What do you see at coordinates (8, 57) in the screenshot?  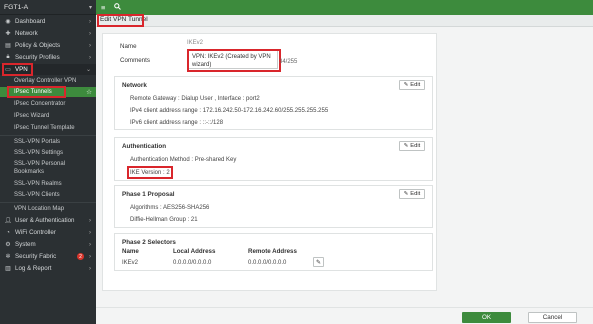 I see `lock-icon: 🔒︎` at bounding box center [8, 57].